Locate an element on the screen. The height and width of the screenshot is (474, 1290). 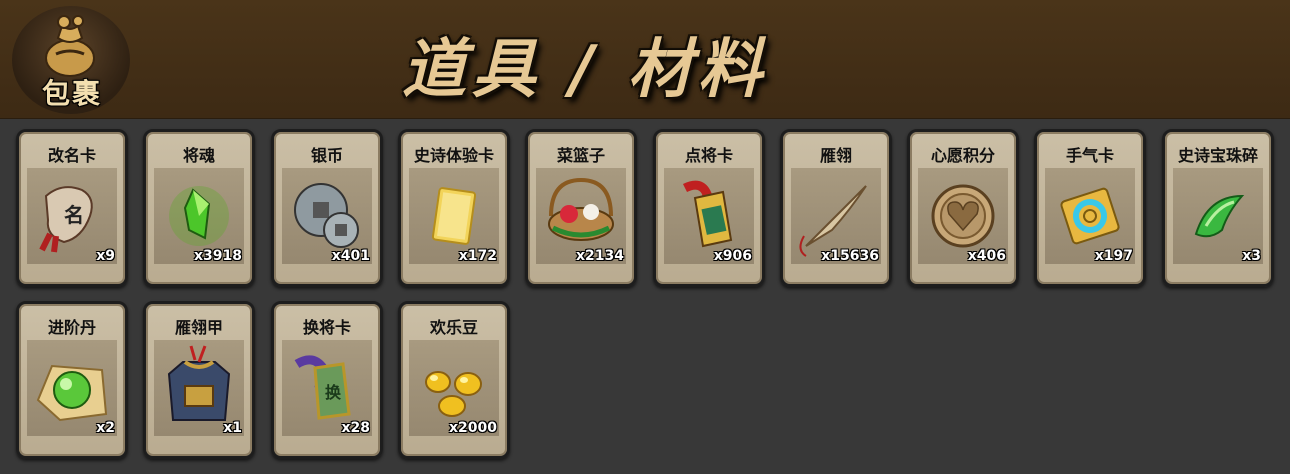
item-name: 改名卡 is located at coordinates (71, 155).